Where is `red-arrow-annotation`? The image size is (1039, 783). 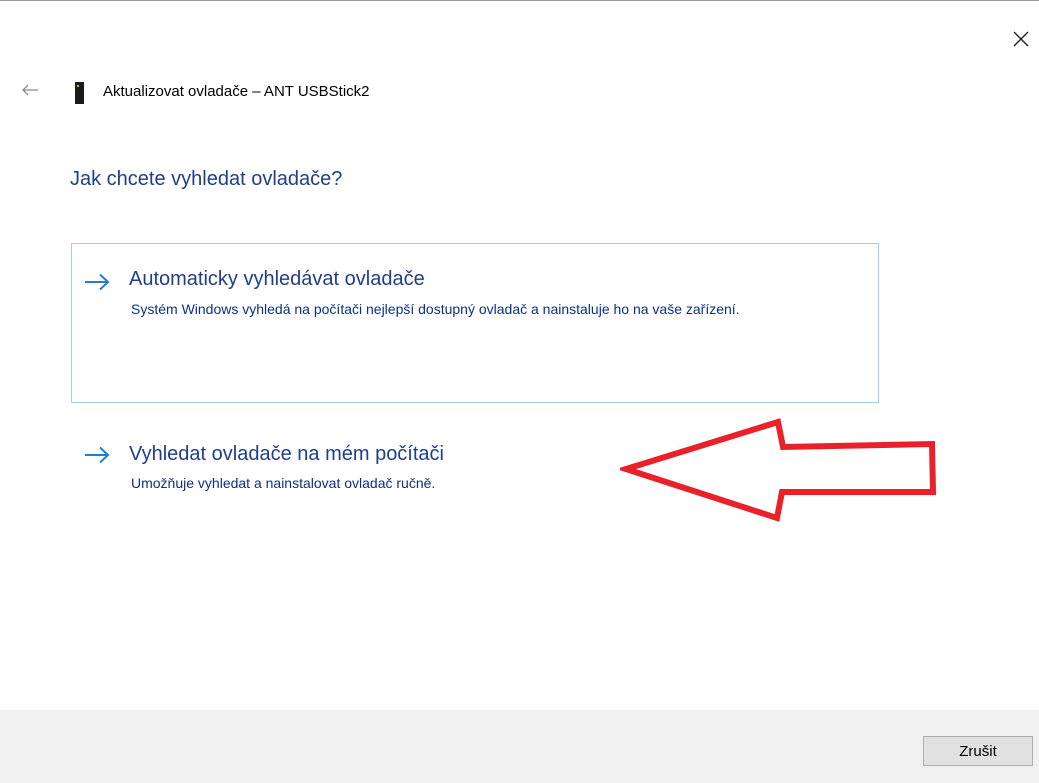
red-arrow-annotation is located at coordinates (778, 470).